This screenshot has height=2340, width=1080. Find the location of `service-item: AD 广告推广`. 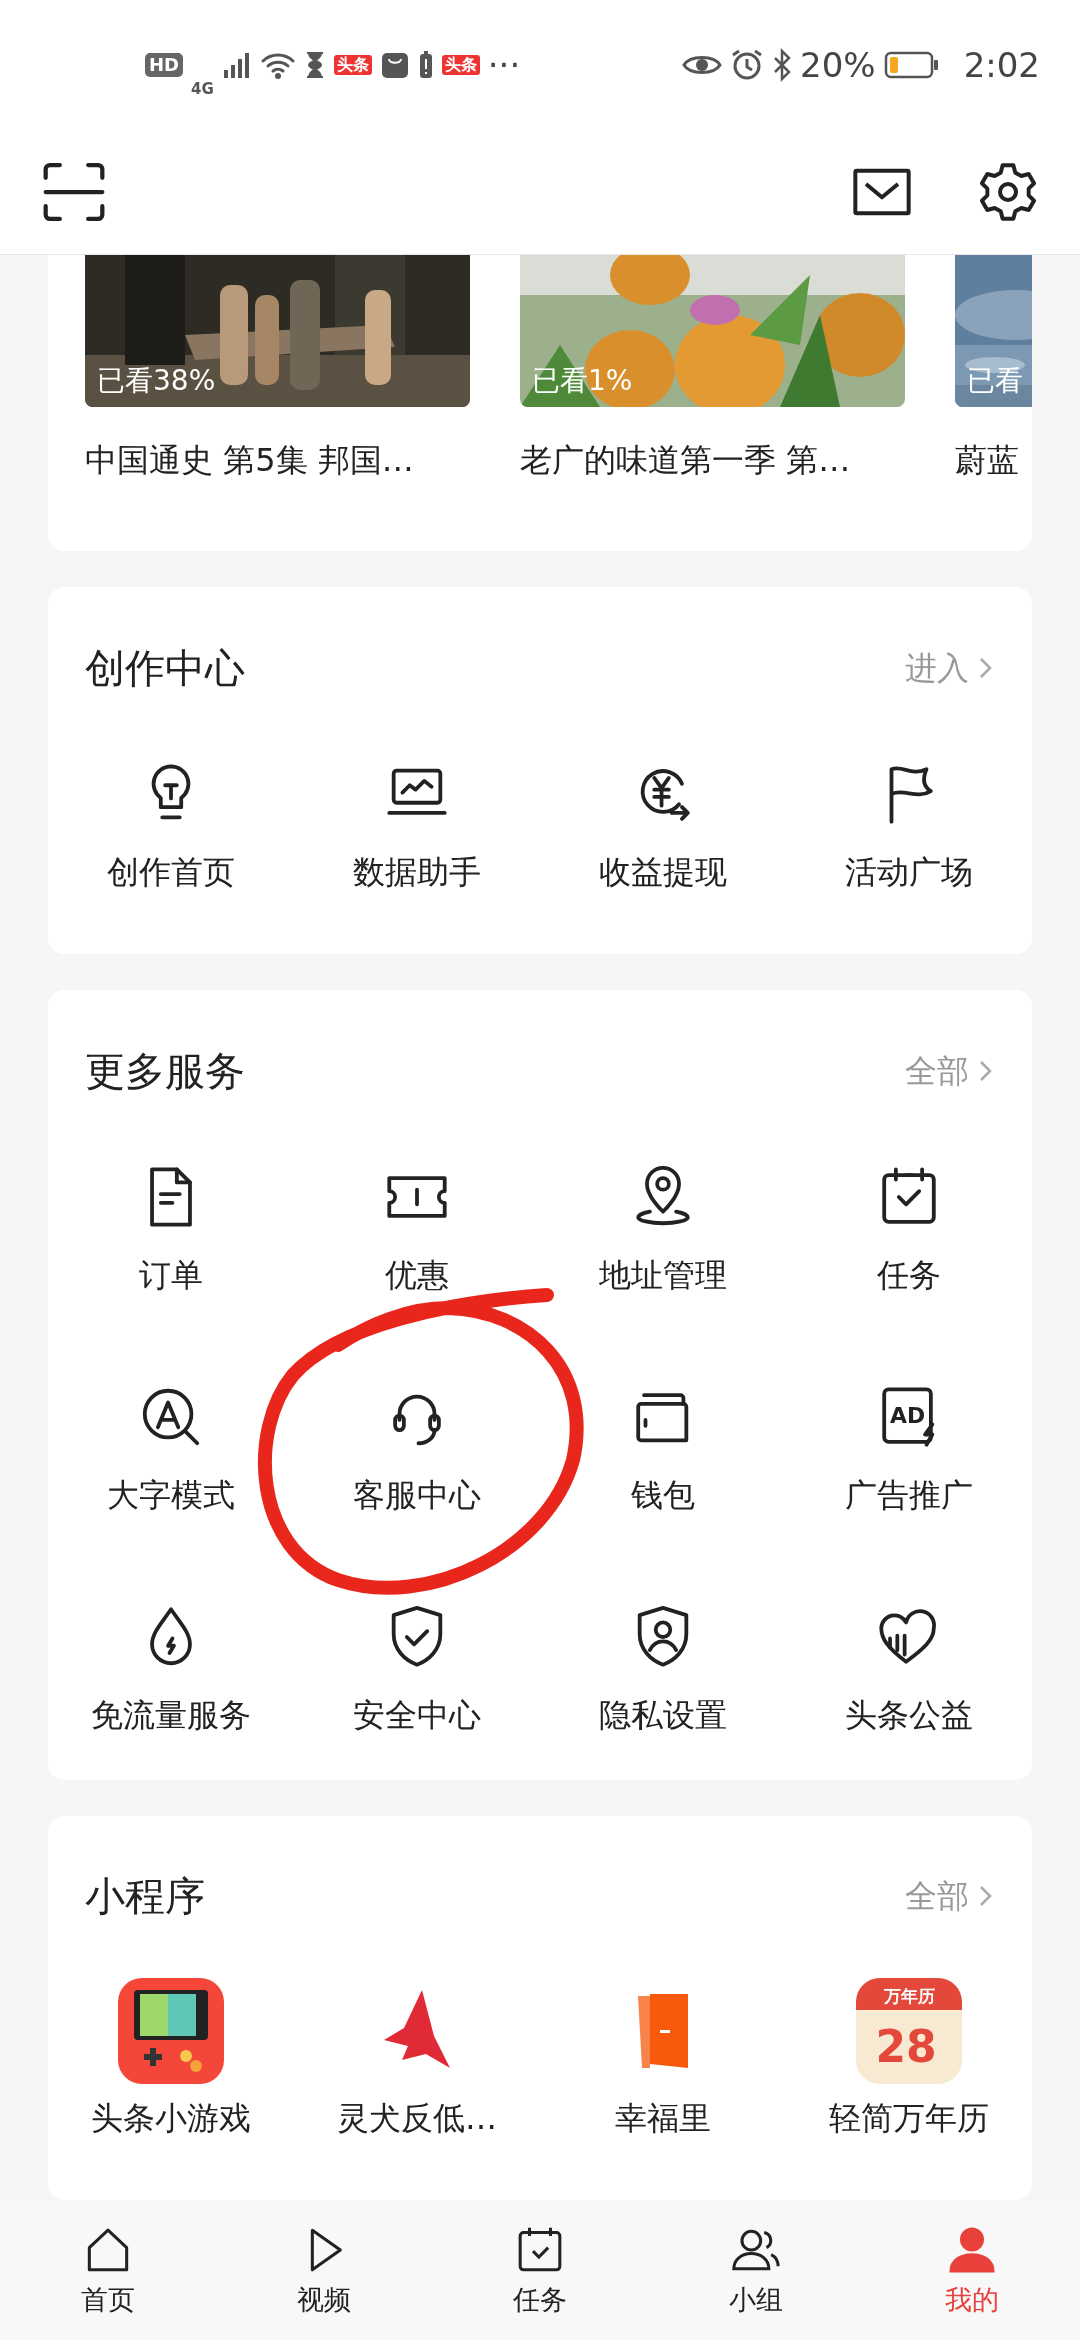

service-item: AD 广告推广 is located at coordinates (909, 1449).